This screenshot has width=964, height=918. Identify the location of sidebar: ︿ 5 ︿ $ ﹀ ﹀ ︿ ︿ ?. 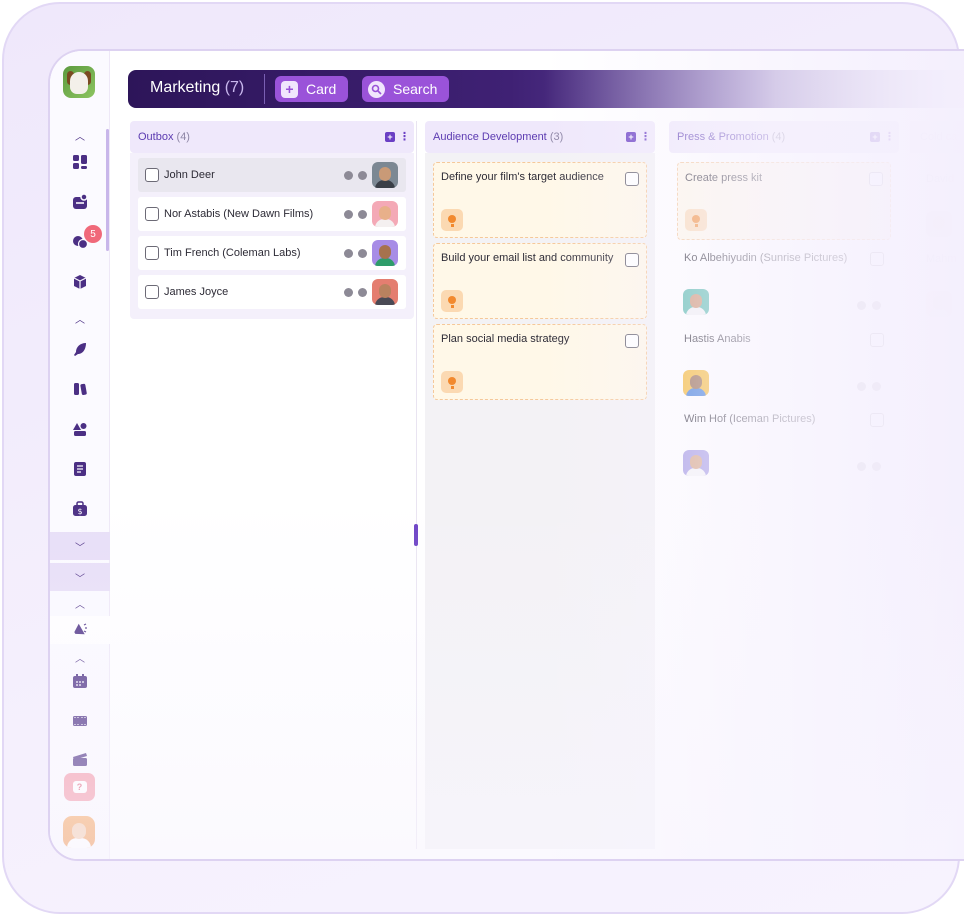
(80, 455).